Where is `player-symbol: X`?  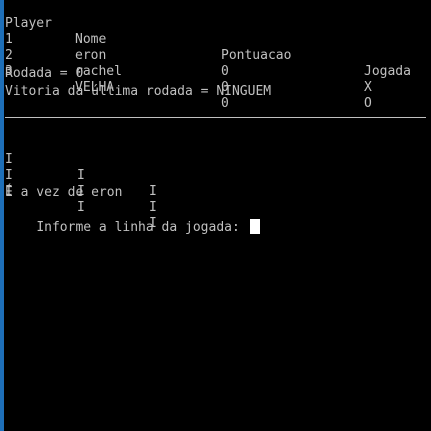 player-symbol: X is located at coordinates (368, 87).